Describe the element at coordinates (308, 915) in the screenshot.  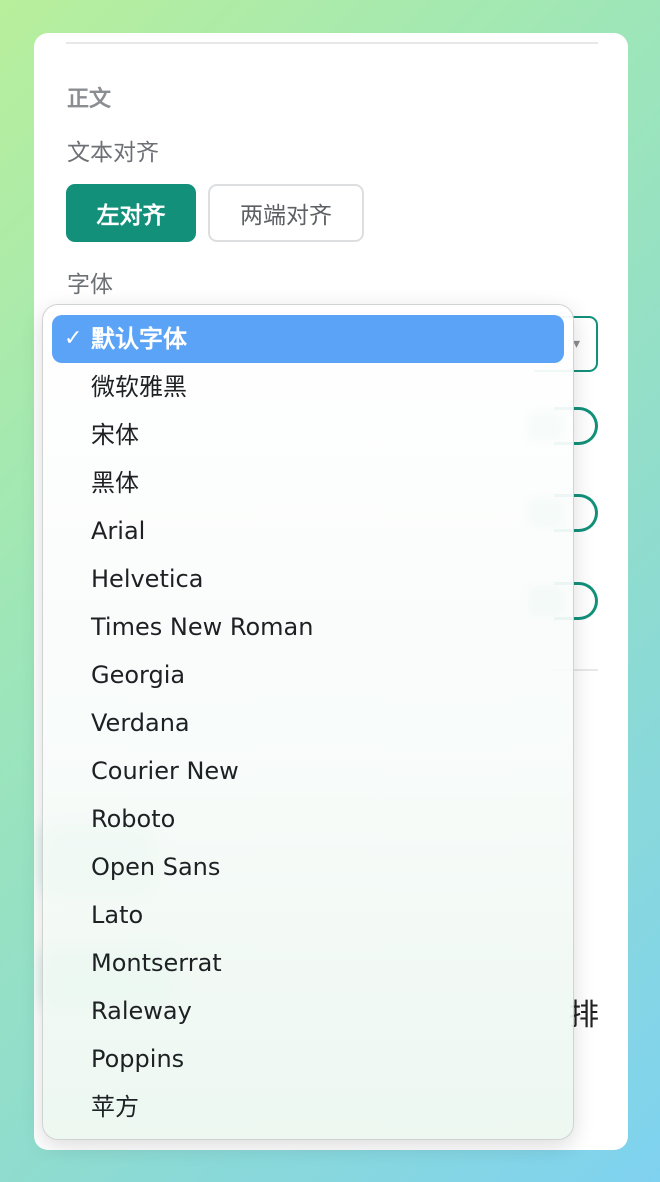
I see `font-option: Lato` at that location.